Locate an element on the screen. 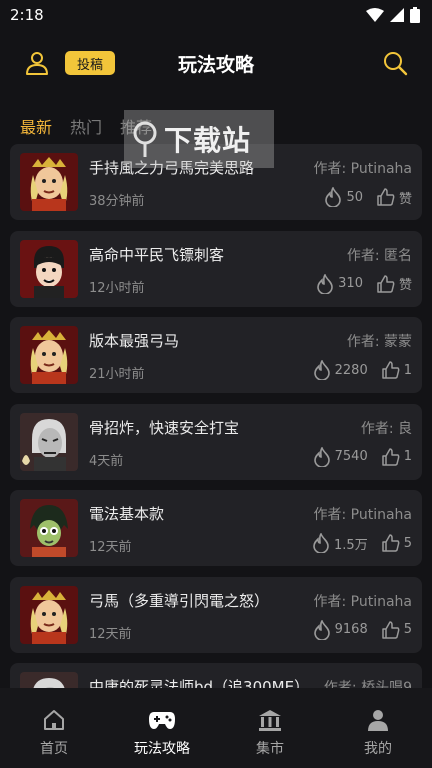 The width and height of the screenshot is (432, 768). status-icons is located at coordinates (393, 15).